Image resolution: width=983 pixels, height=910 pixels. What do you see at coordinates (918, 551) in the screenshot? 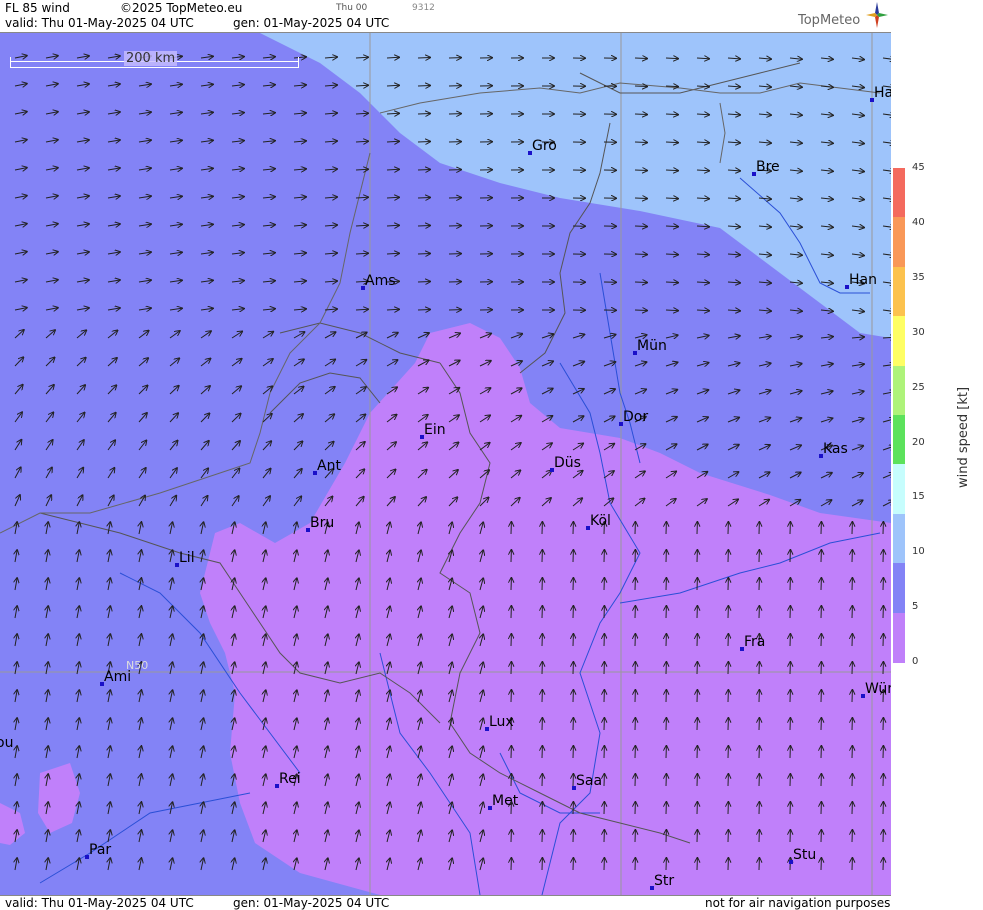
I see `legend-tick: 10` at bounding box center [918, 551].